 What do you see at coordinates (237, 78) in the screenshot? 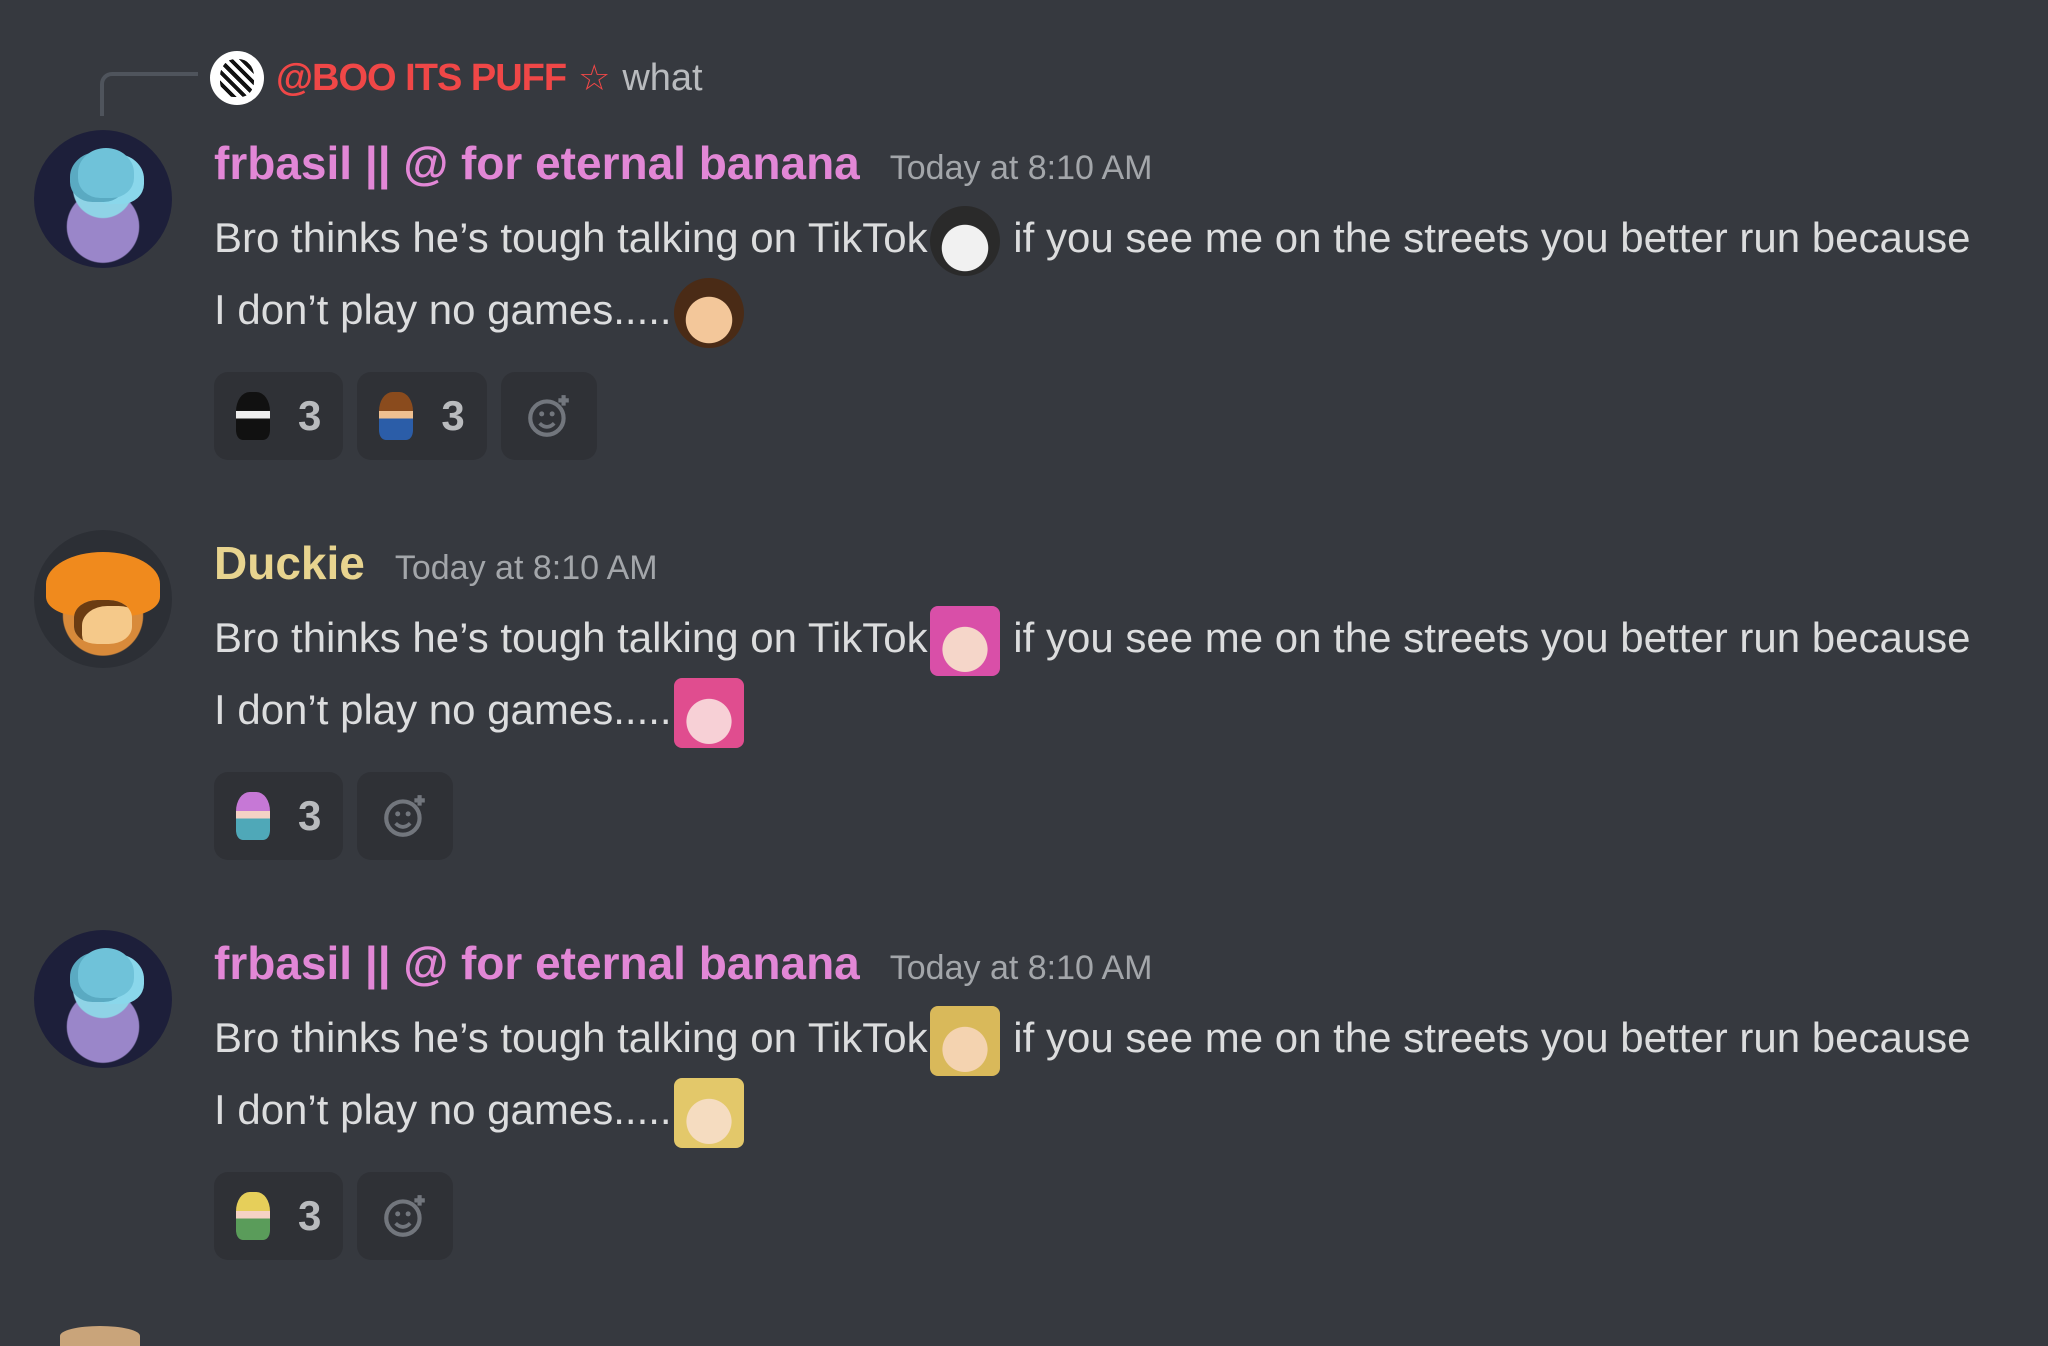
I see `reply-avatar` at bounding box center [237, 78].